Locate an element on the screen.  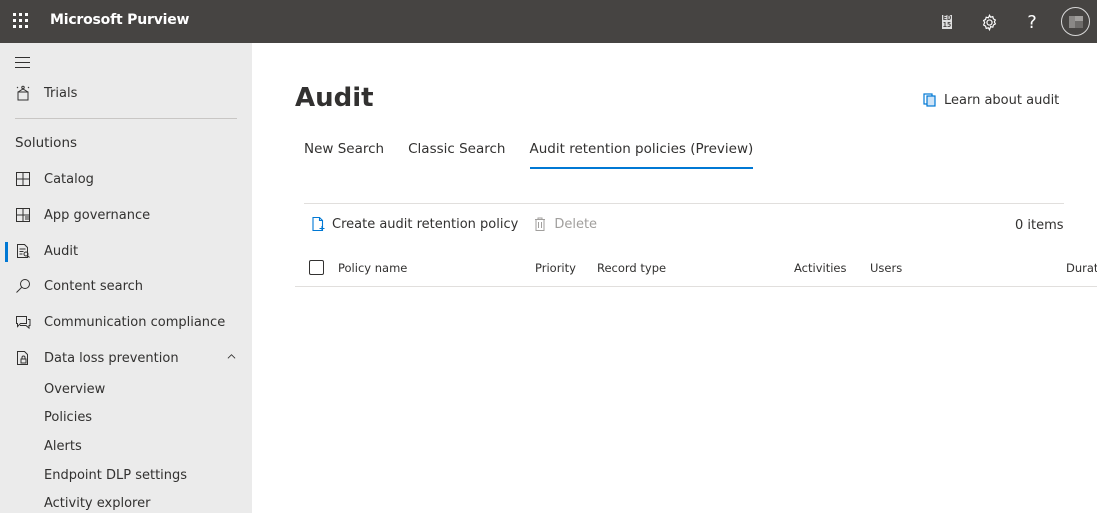
sidebar-item-catalog: Catalog is located at coordinates (126, 179).